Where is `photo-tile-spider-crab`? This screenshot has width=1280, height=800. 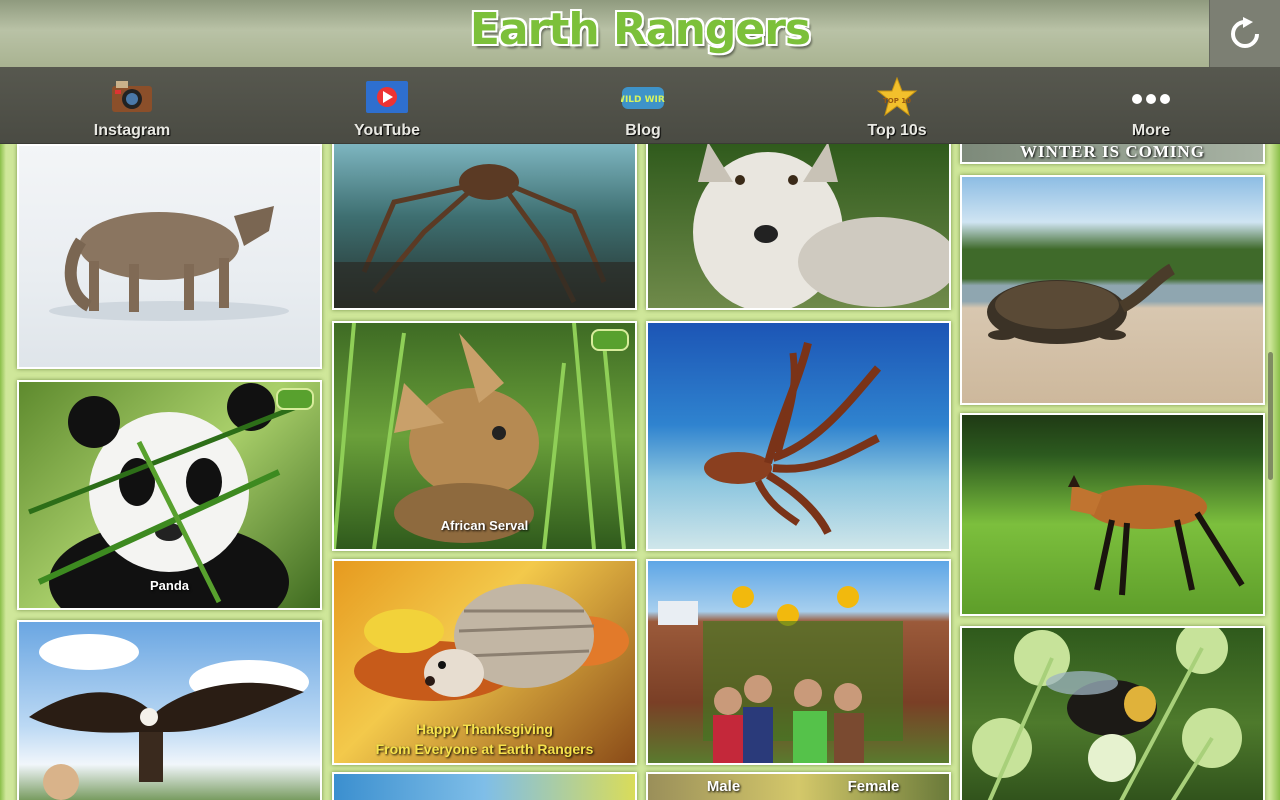 photo-tile-spider-crab is located at coordinates (484, 227).